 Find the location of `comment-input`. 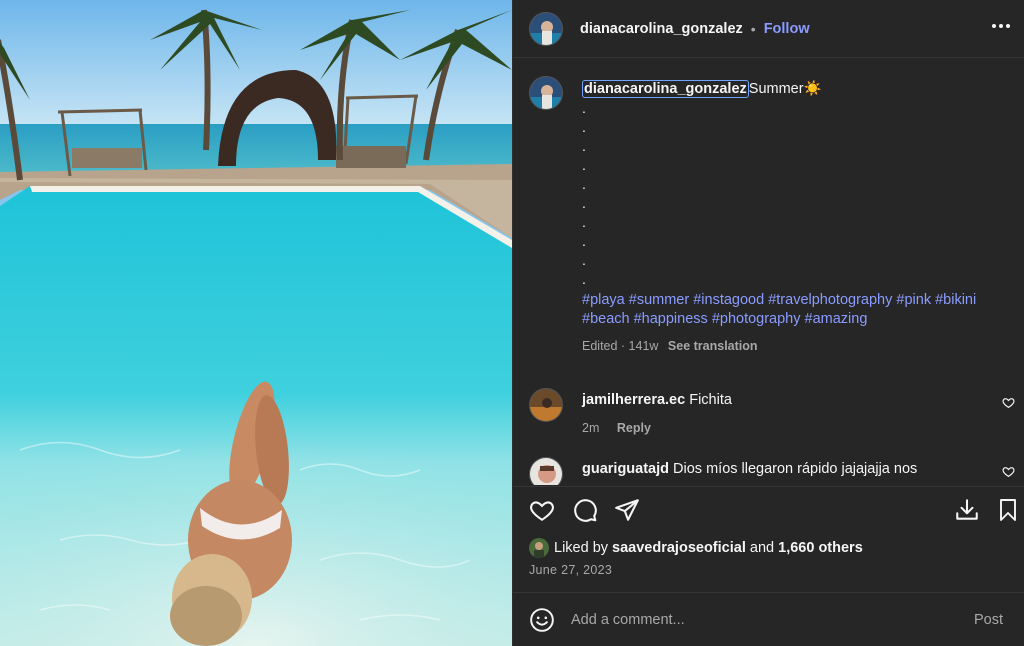

comment-input is located at coordinates (772, 619).